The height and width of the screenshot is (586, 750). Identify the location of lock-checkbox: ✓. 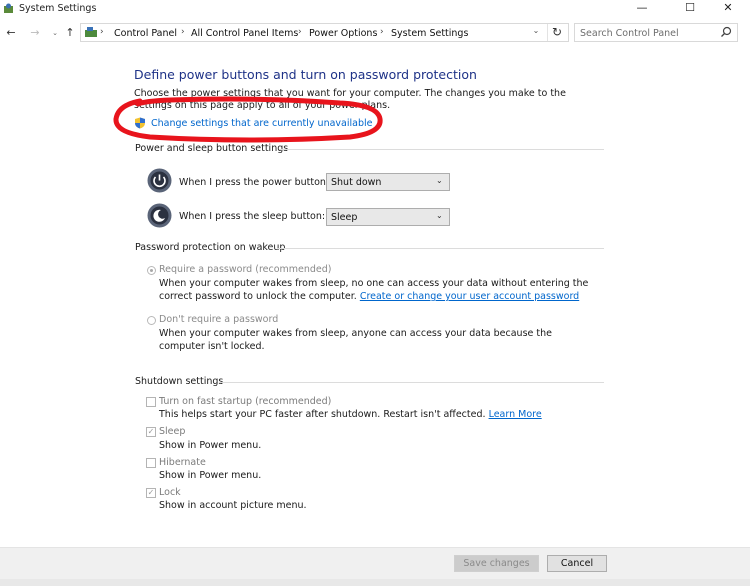
(151, 493).